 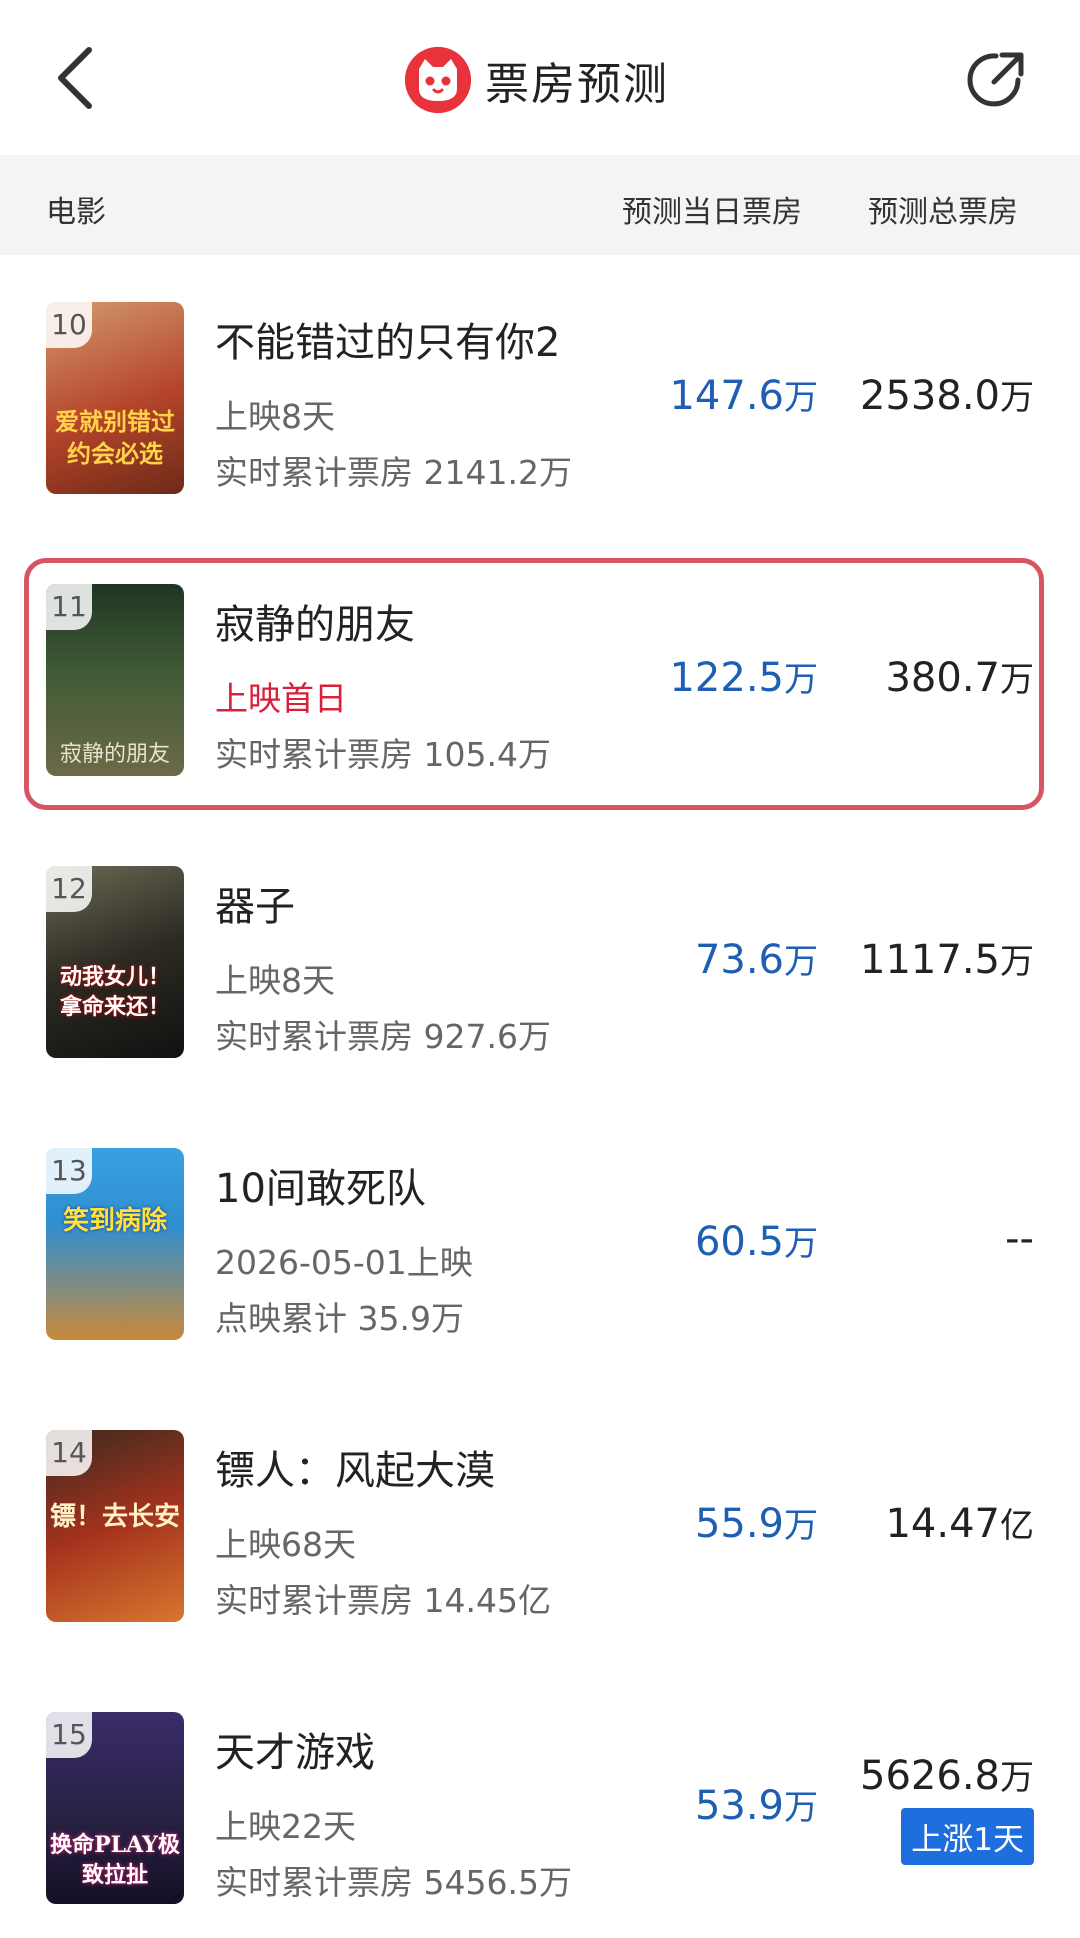 What do you see at coordinates (959, 678) in the screenshot?
I see `predicted-total-box-office: 380.7万` at bounding box center [959, 678].